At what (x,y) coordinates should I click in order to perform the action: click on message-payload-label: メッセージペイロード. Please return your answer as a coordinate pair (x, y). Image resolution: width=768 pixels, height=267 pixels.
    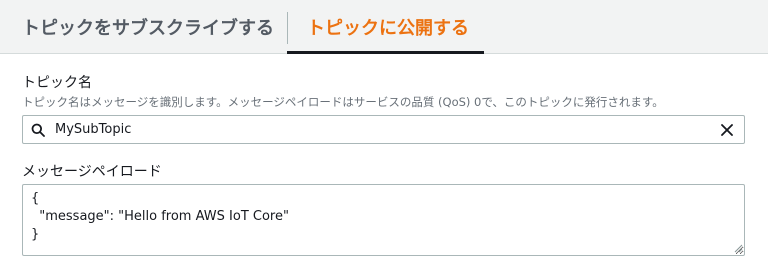
    Looking at the image, I should click on (92, 172).